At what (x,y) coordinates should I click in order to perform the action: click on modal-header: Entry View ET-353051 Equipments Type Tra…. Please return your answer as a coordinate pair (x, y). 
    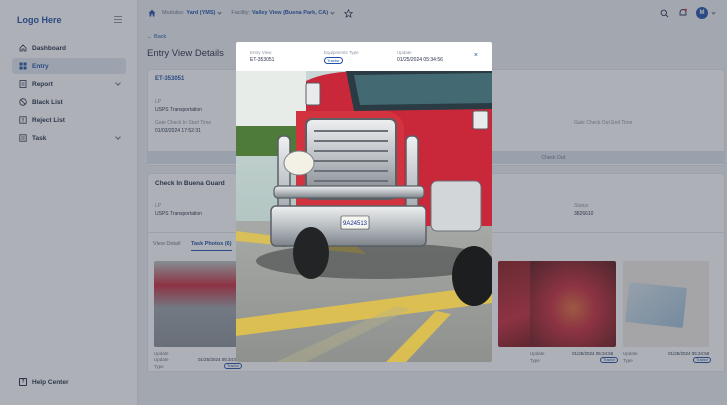
    Looking at the image, I should click on (364, 56).